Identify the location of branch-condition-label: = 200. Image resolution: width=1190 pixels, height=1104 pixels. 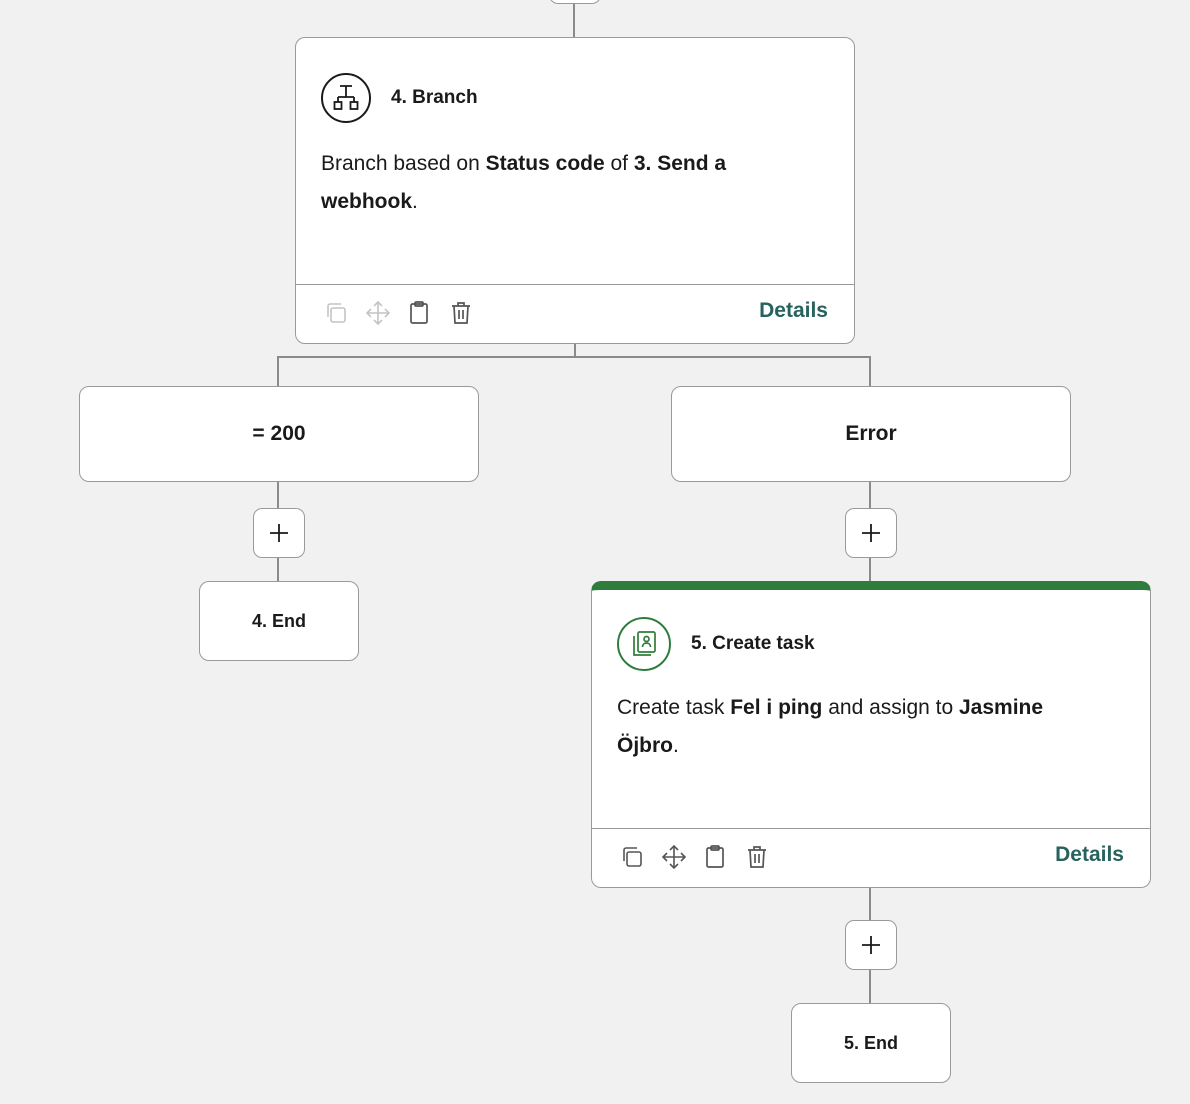
(279, 433).